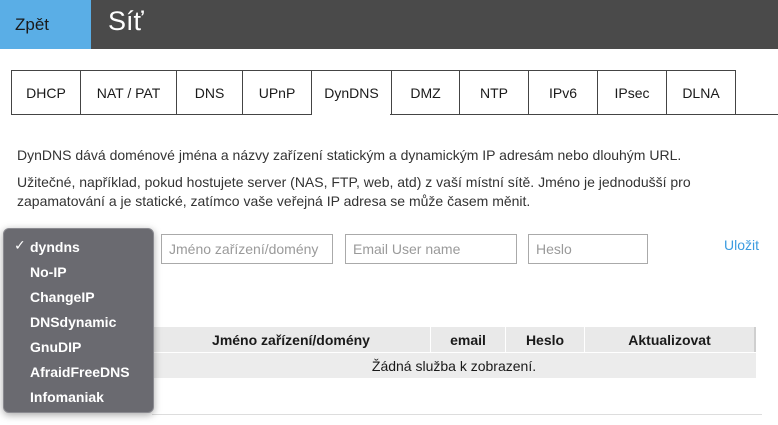 This screenshot has width=778, height=425. I want to click on column-header-device: Jméno zařízení/domény, so click(291, 339).